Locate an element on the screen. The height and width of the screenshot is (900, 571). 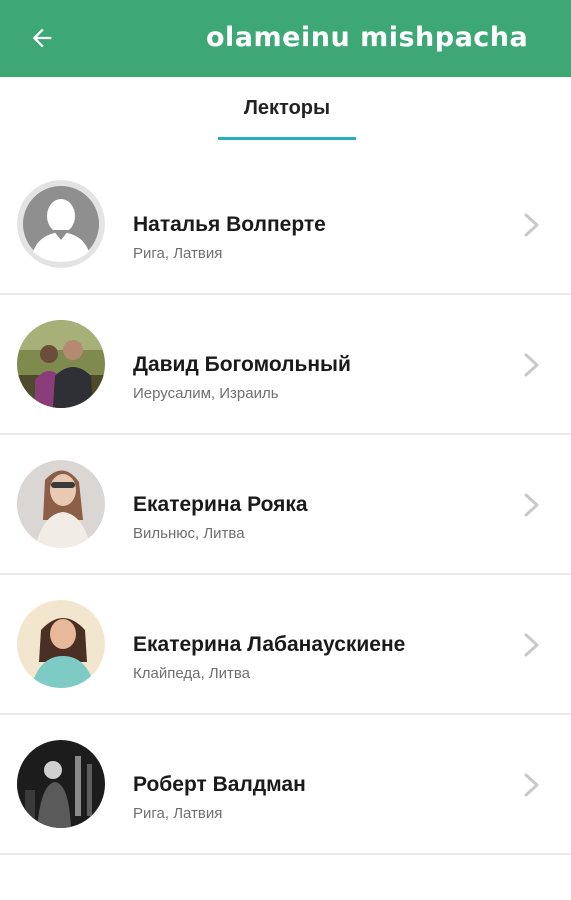
app-title: olameinu mishpacha is located at coordinates (367, 37).